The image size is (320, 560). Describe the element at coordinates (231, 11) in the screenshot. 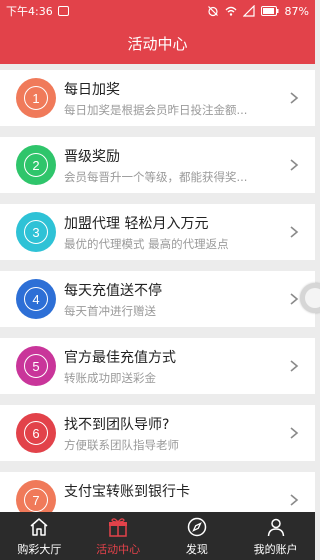

I see `wifi-icon` at that location.